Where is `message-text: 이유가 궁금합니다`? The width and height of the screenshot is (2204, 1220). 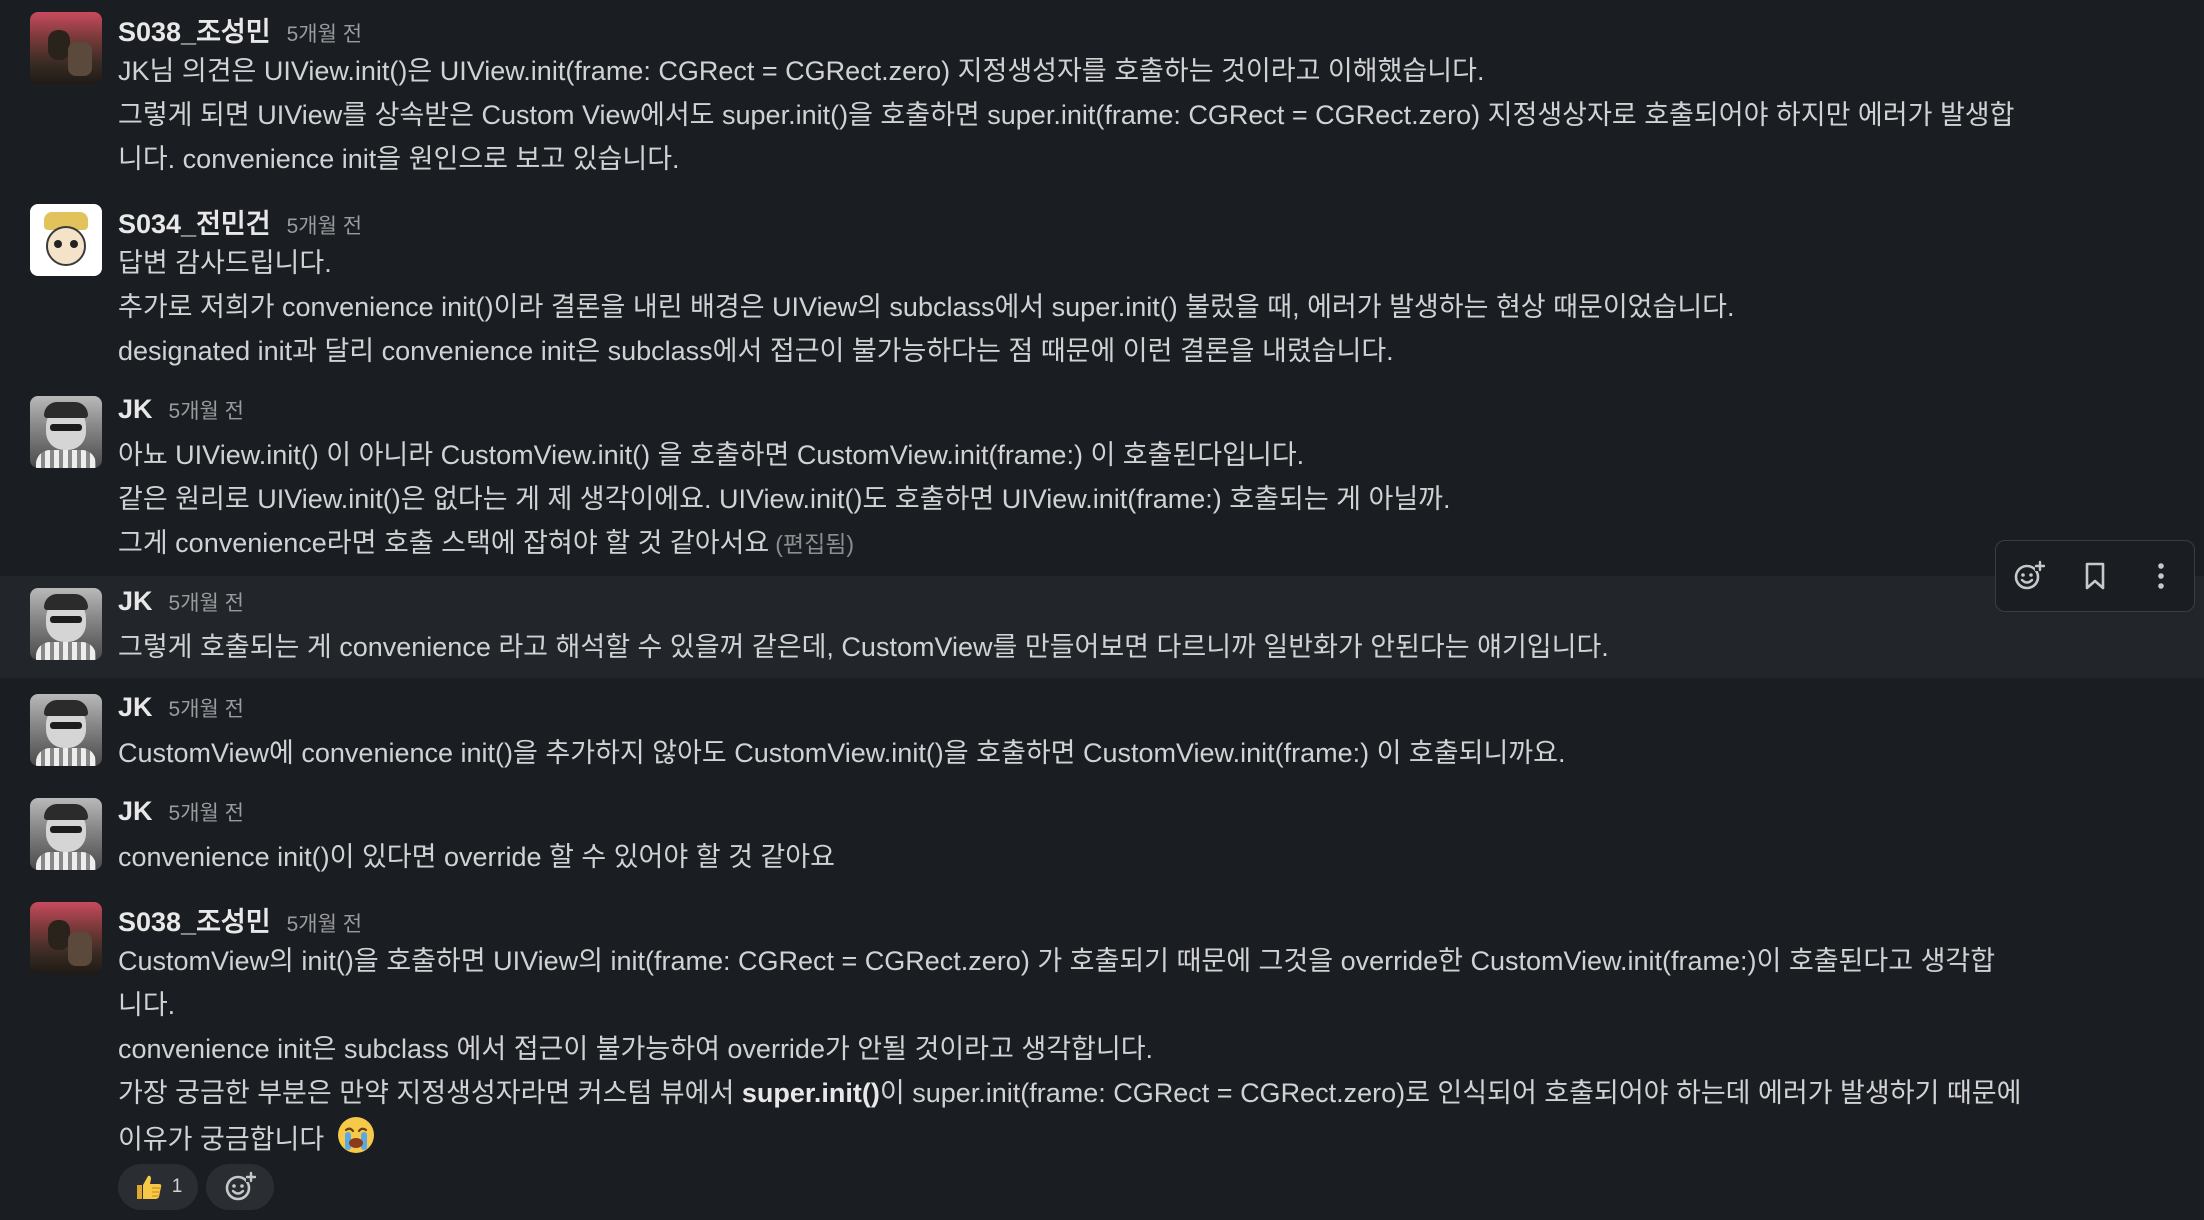 message-text: 이유가 궁금합니다 is located at coordinates (247, 1141).